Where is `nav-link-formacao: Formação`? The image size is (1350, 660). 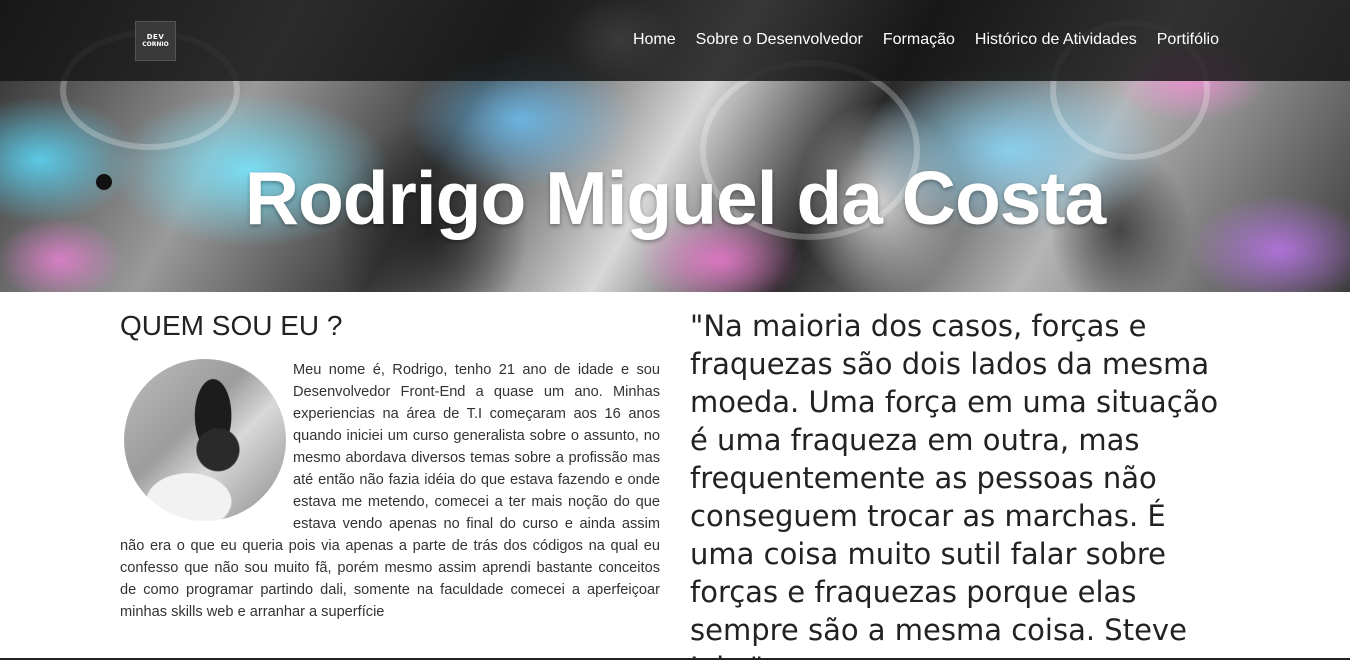 nav-link-formacao: Formação is located at coordinates (919, 40).